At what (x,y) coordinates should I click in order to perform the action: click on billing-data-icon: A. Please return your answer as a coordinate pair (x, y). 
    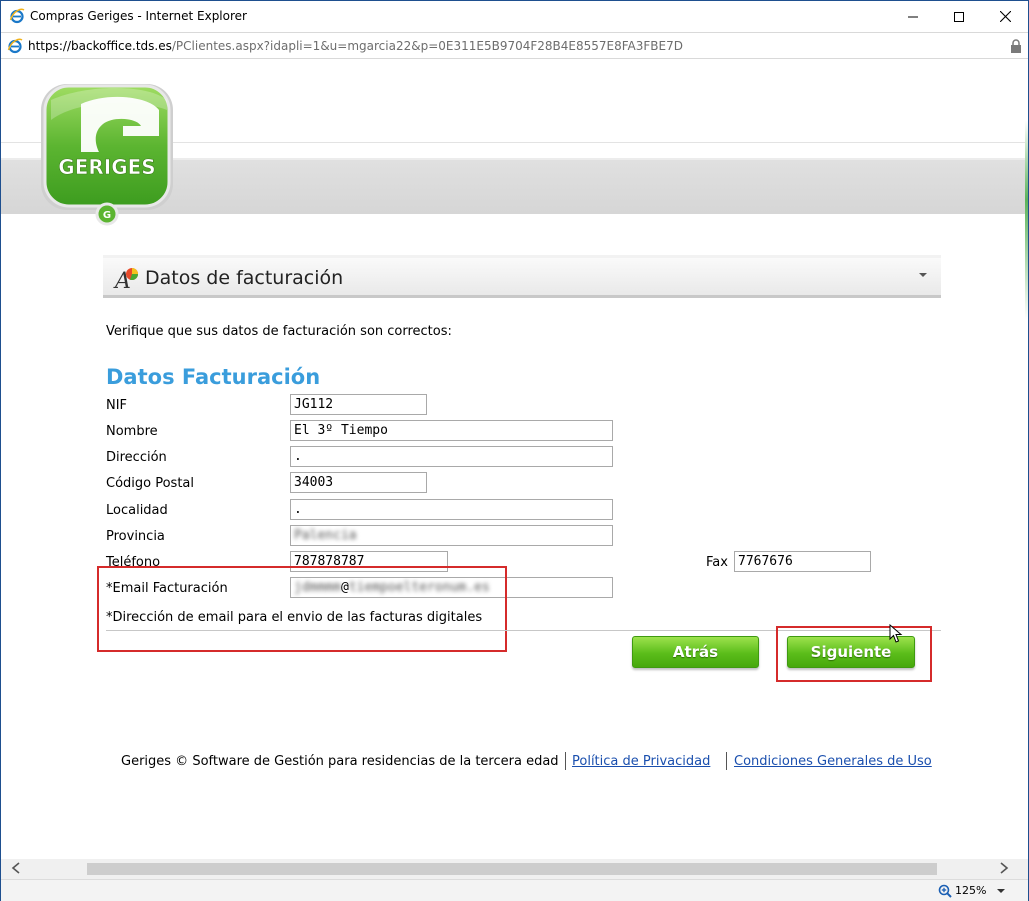
    Looking at the image, I should click on (126, 279).